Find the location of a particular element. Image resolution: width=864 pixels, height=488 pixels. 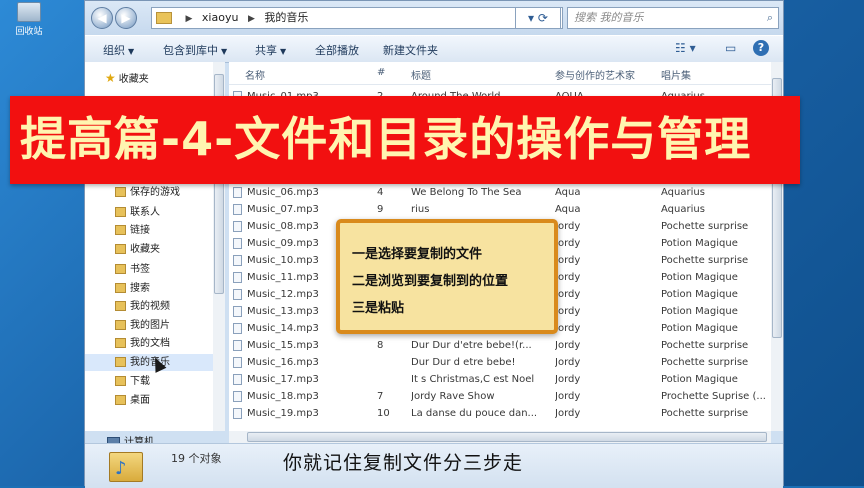

view-options-icon: ☷ ▾ is located at coordinates (685, 48).